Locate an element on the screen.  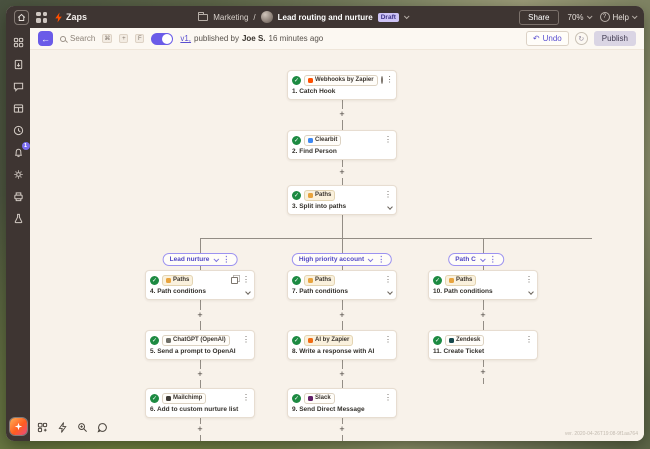
search-input: Search is located at coordinates (77, 38).